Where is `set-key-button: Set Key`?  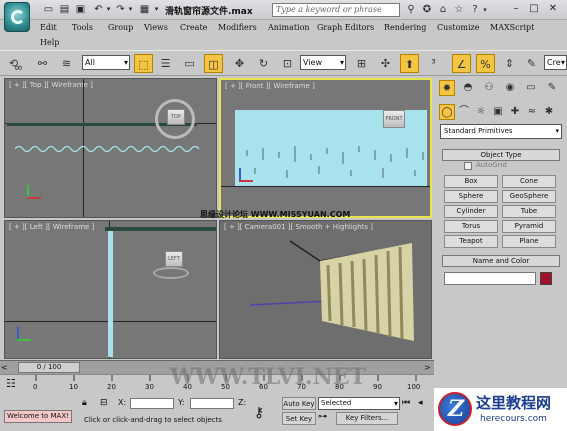 set-key-button: Set Key is located at coordinates (299, 418).